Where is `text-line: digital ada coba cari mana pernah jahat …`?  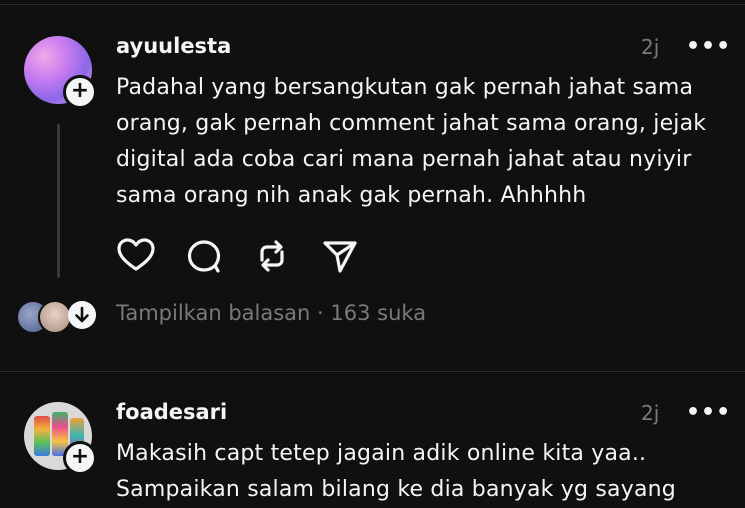
text-line: digital ada coba cari mana pernah jahat … is located at coordinates (404, 159).